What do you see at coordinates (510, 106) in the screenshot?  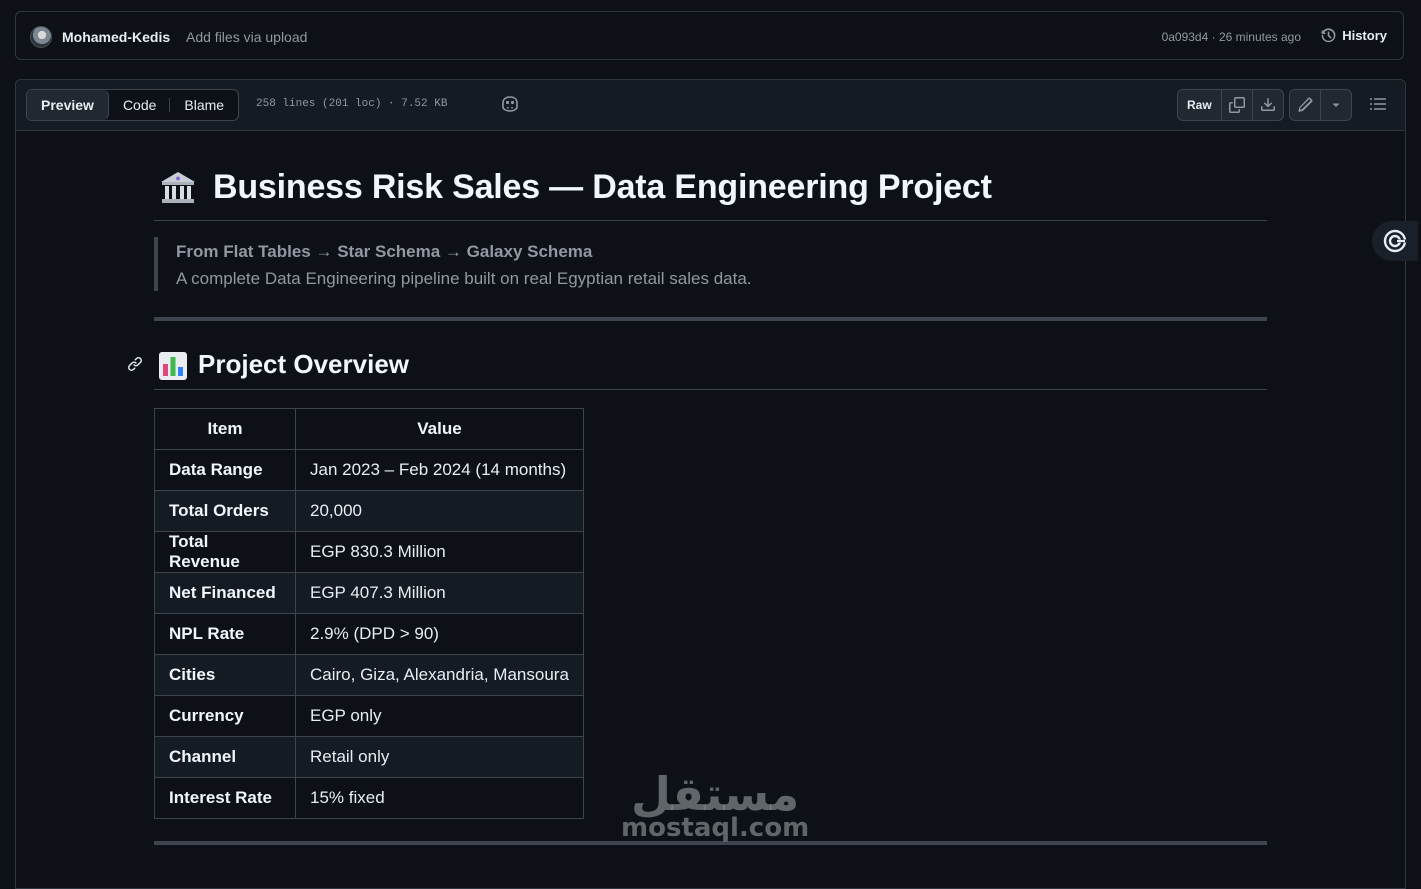 I see `copilot-icon` at bounding box center [510, 106].